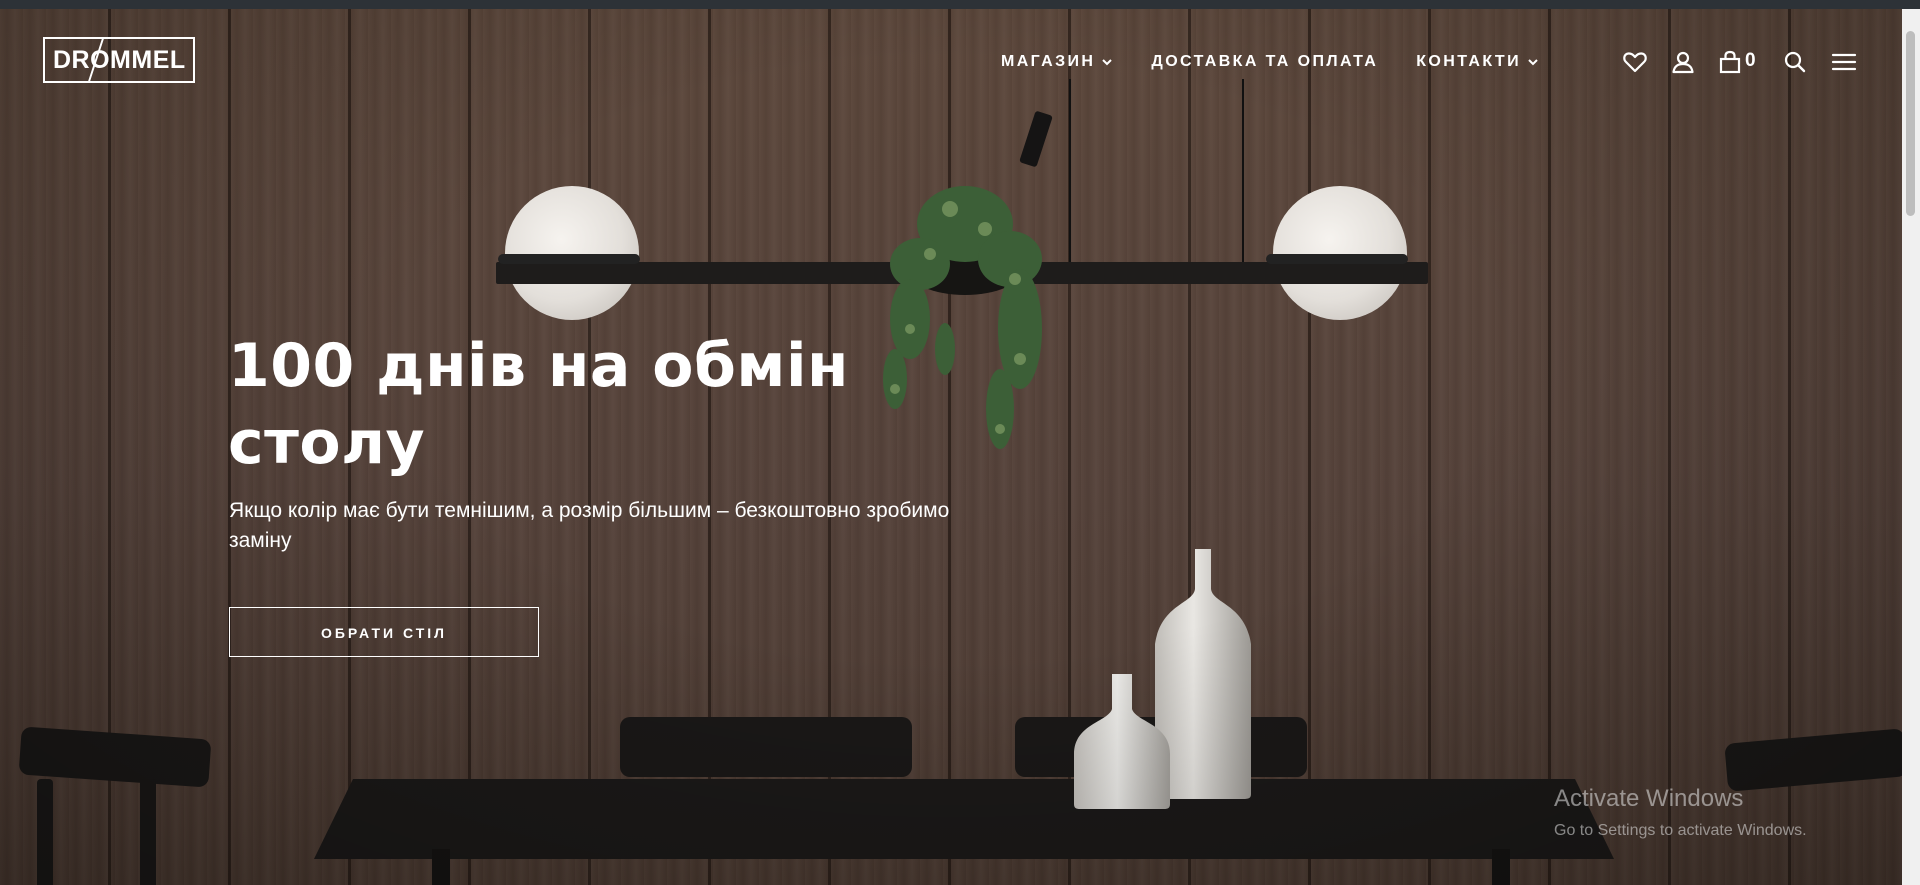 The image size is (1920, 885). I want to click on search-icon, so click(1795, 62).